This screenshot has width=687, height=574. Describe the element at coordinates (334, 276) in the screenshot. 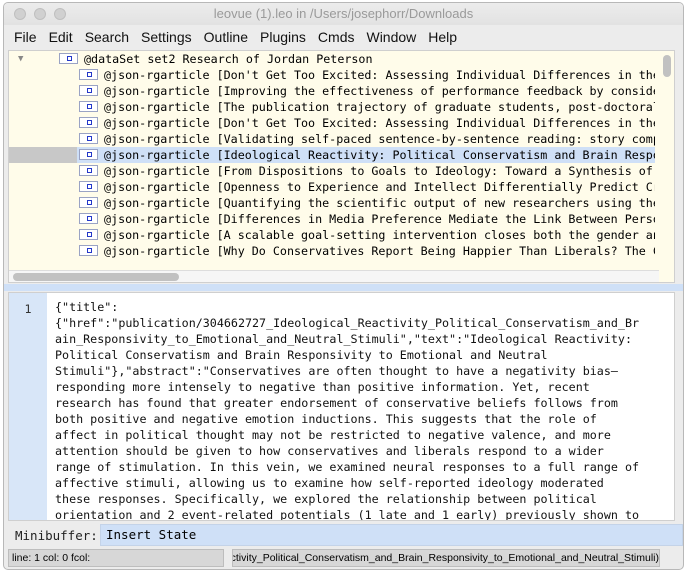

I see `outline-horizontal-scrollbar-track` at that location.